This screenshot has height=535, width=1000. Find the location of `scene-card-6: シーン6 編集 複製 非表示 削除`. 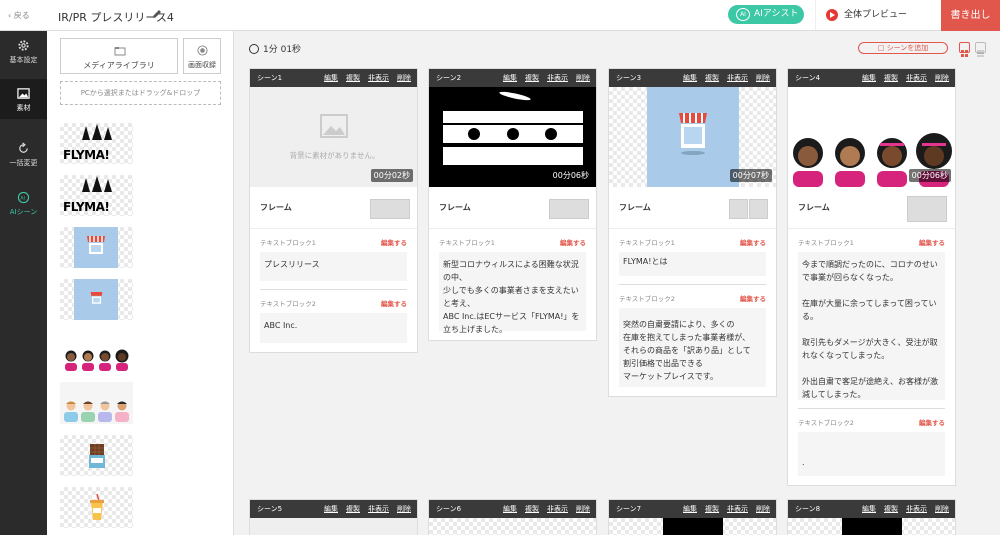

scene-card-6: シーン6 編集 複製 非表示 削除 is located at coordinates (512, 517).